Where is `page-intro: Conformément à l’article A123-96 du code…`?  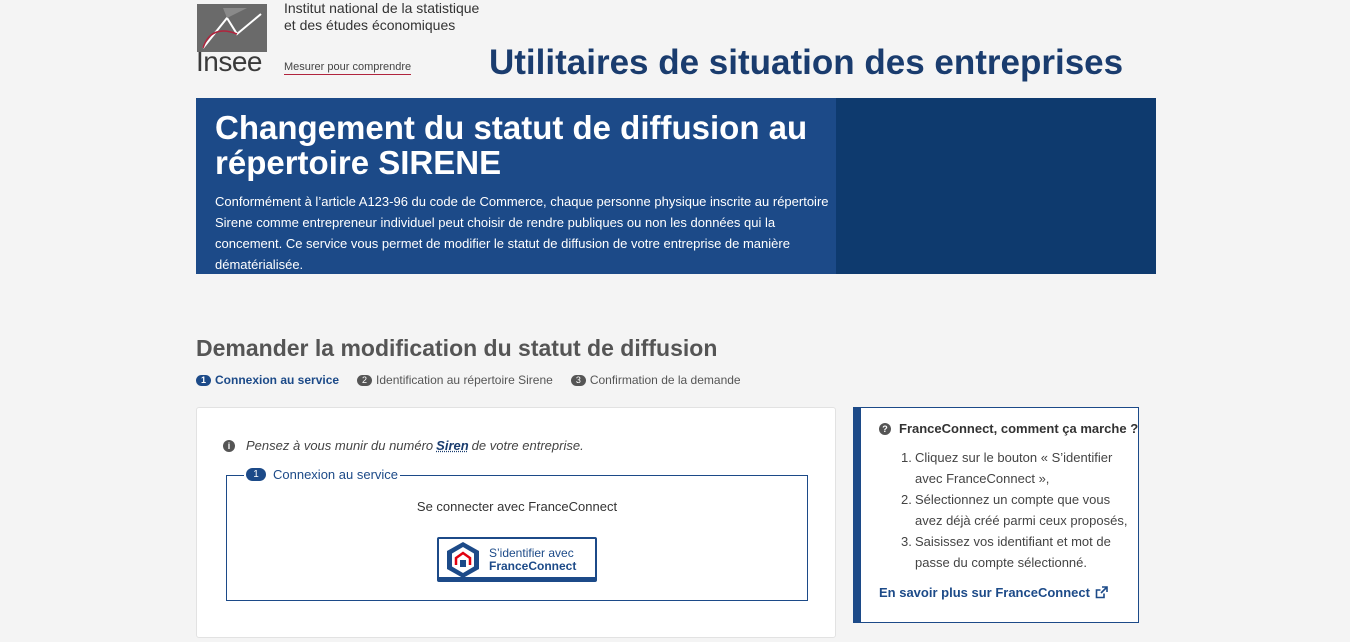
page-intro: Conformément à l’article A123-96 du code… is located at coordinates (522, 233).